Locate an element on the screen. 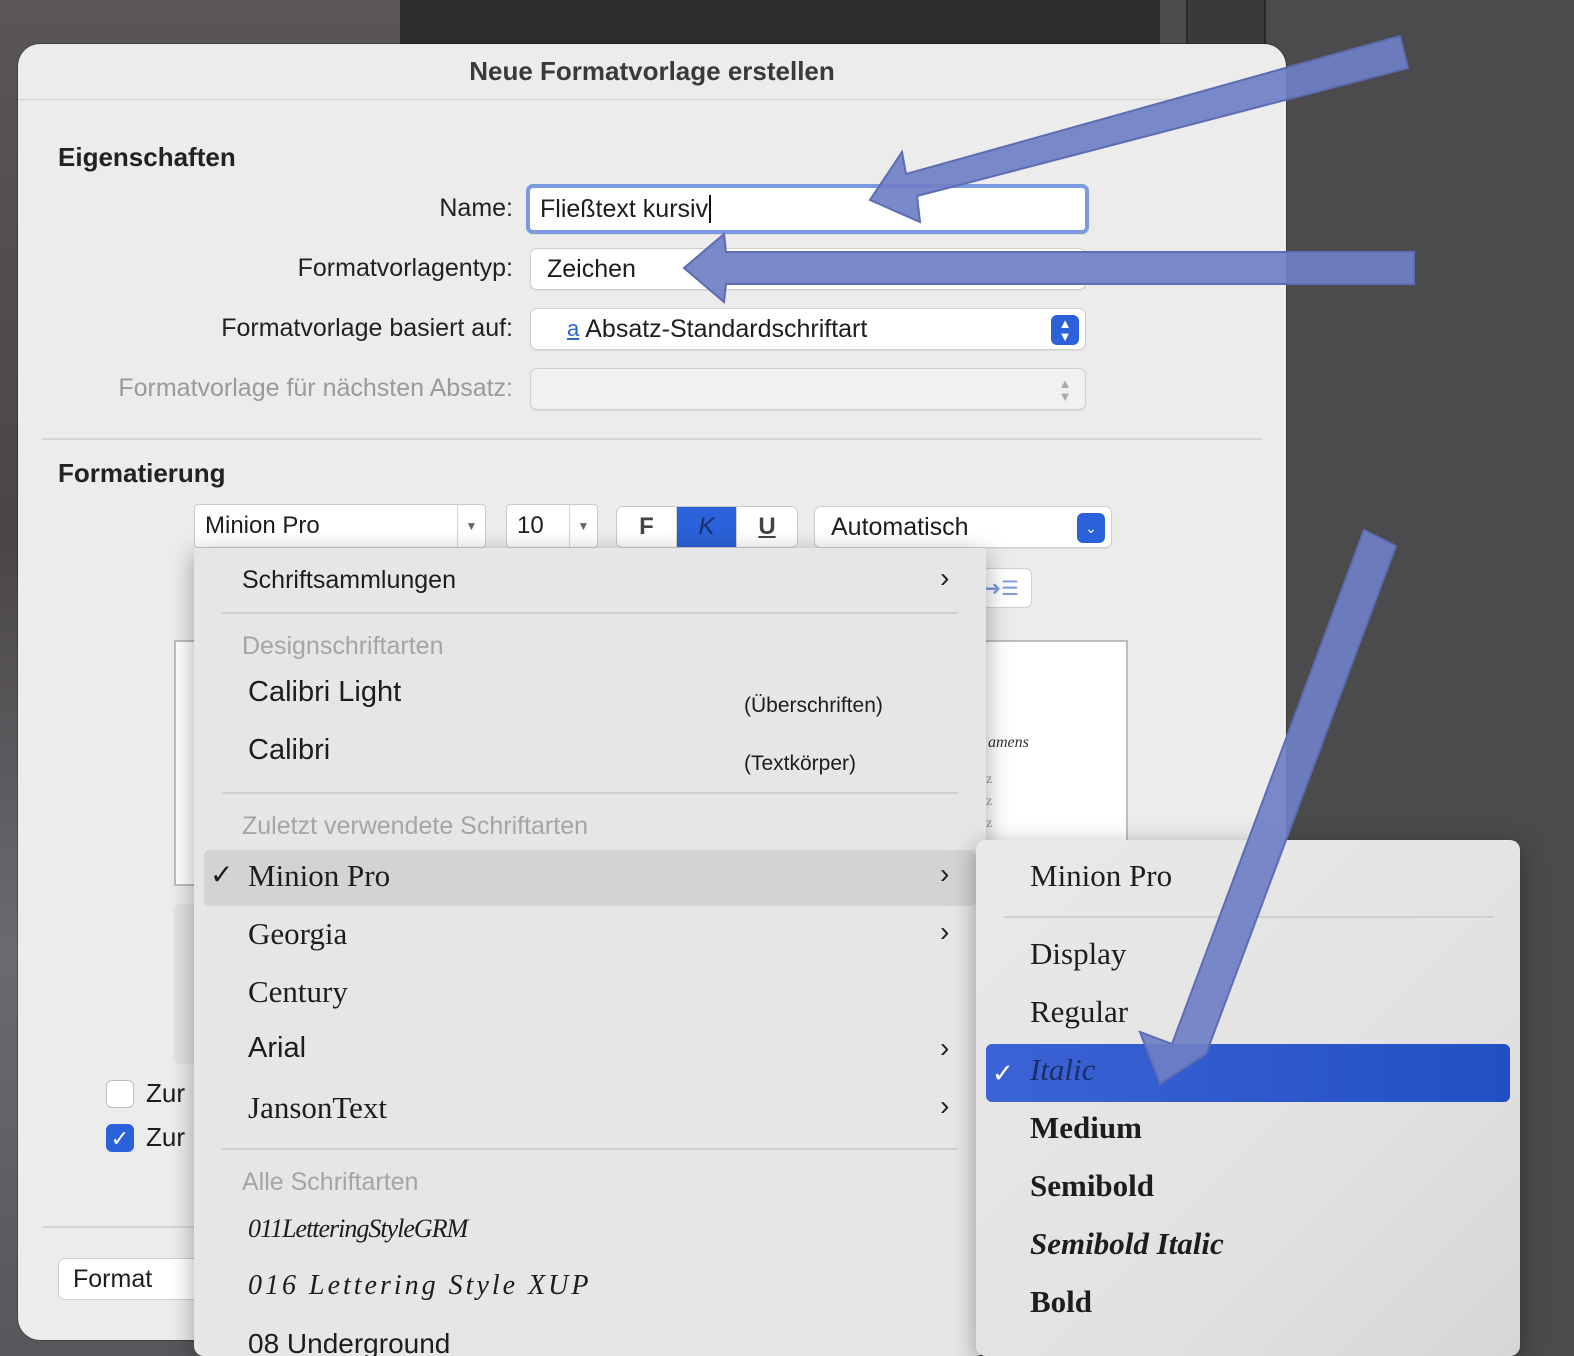 This screenshot has width=1574, height=1356. arrow-to-italic-style-icon is located at coordinates (1268, 807).